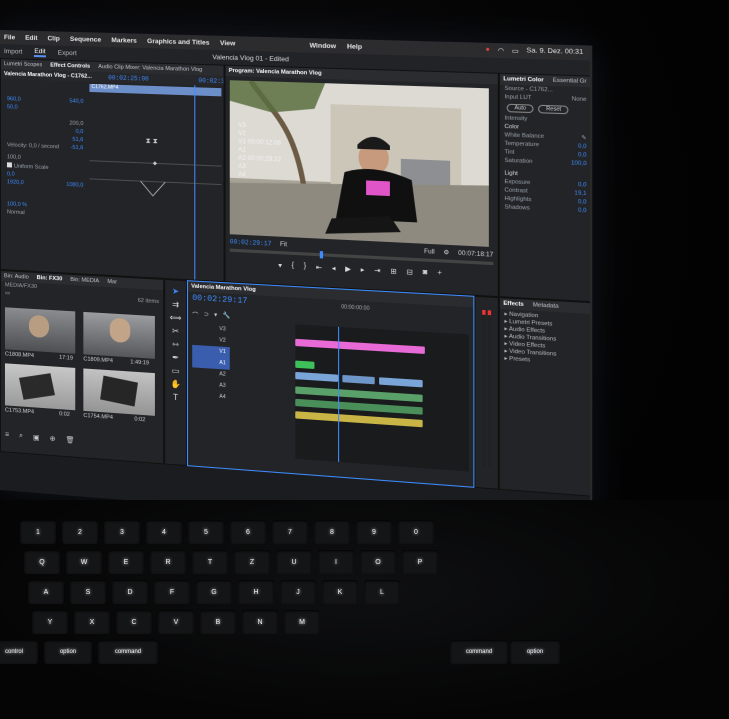 This screenshot has height=719, width=729. What do you see at coordinates (77, 140) in the screenshot?
I see `ec-val-5: 51,6` at bounding box center [77, 140].